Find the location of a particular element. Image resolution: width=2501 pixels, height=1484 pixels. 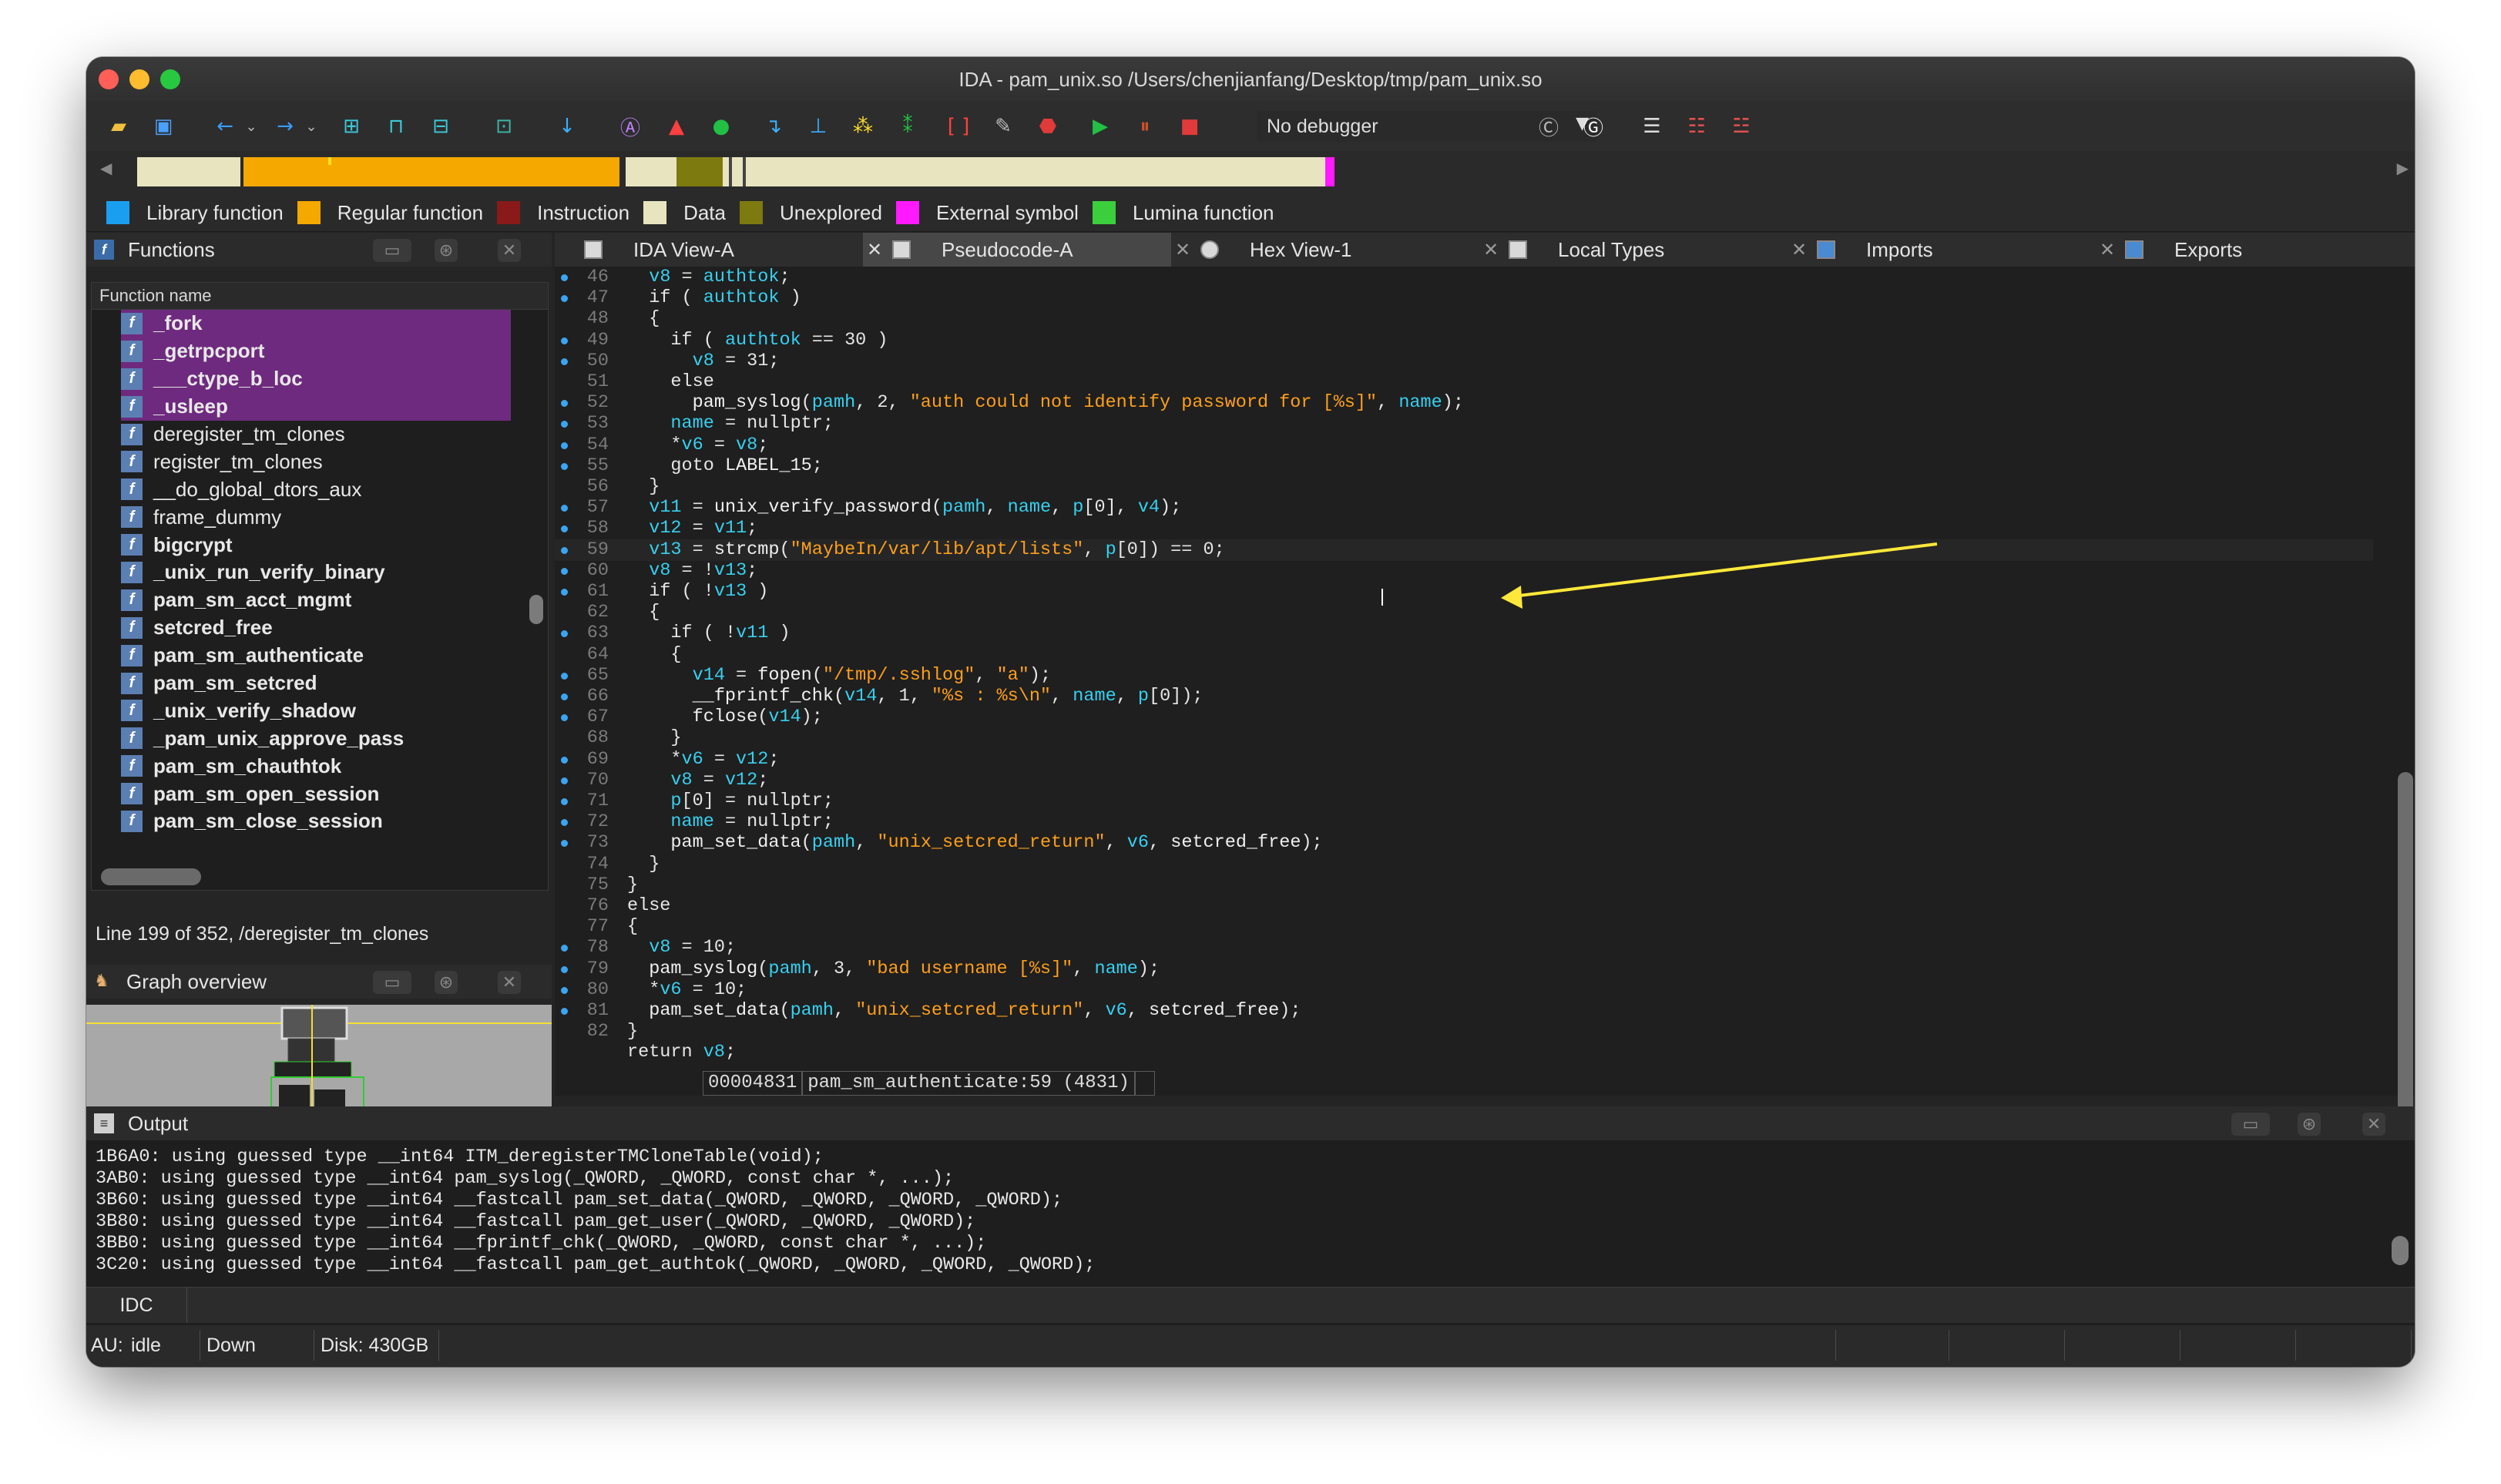

tab-exports: ✕ Exports is located at coordinates (2250, 250).